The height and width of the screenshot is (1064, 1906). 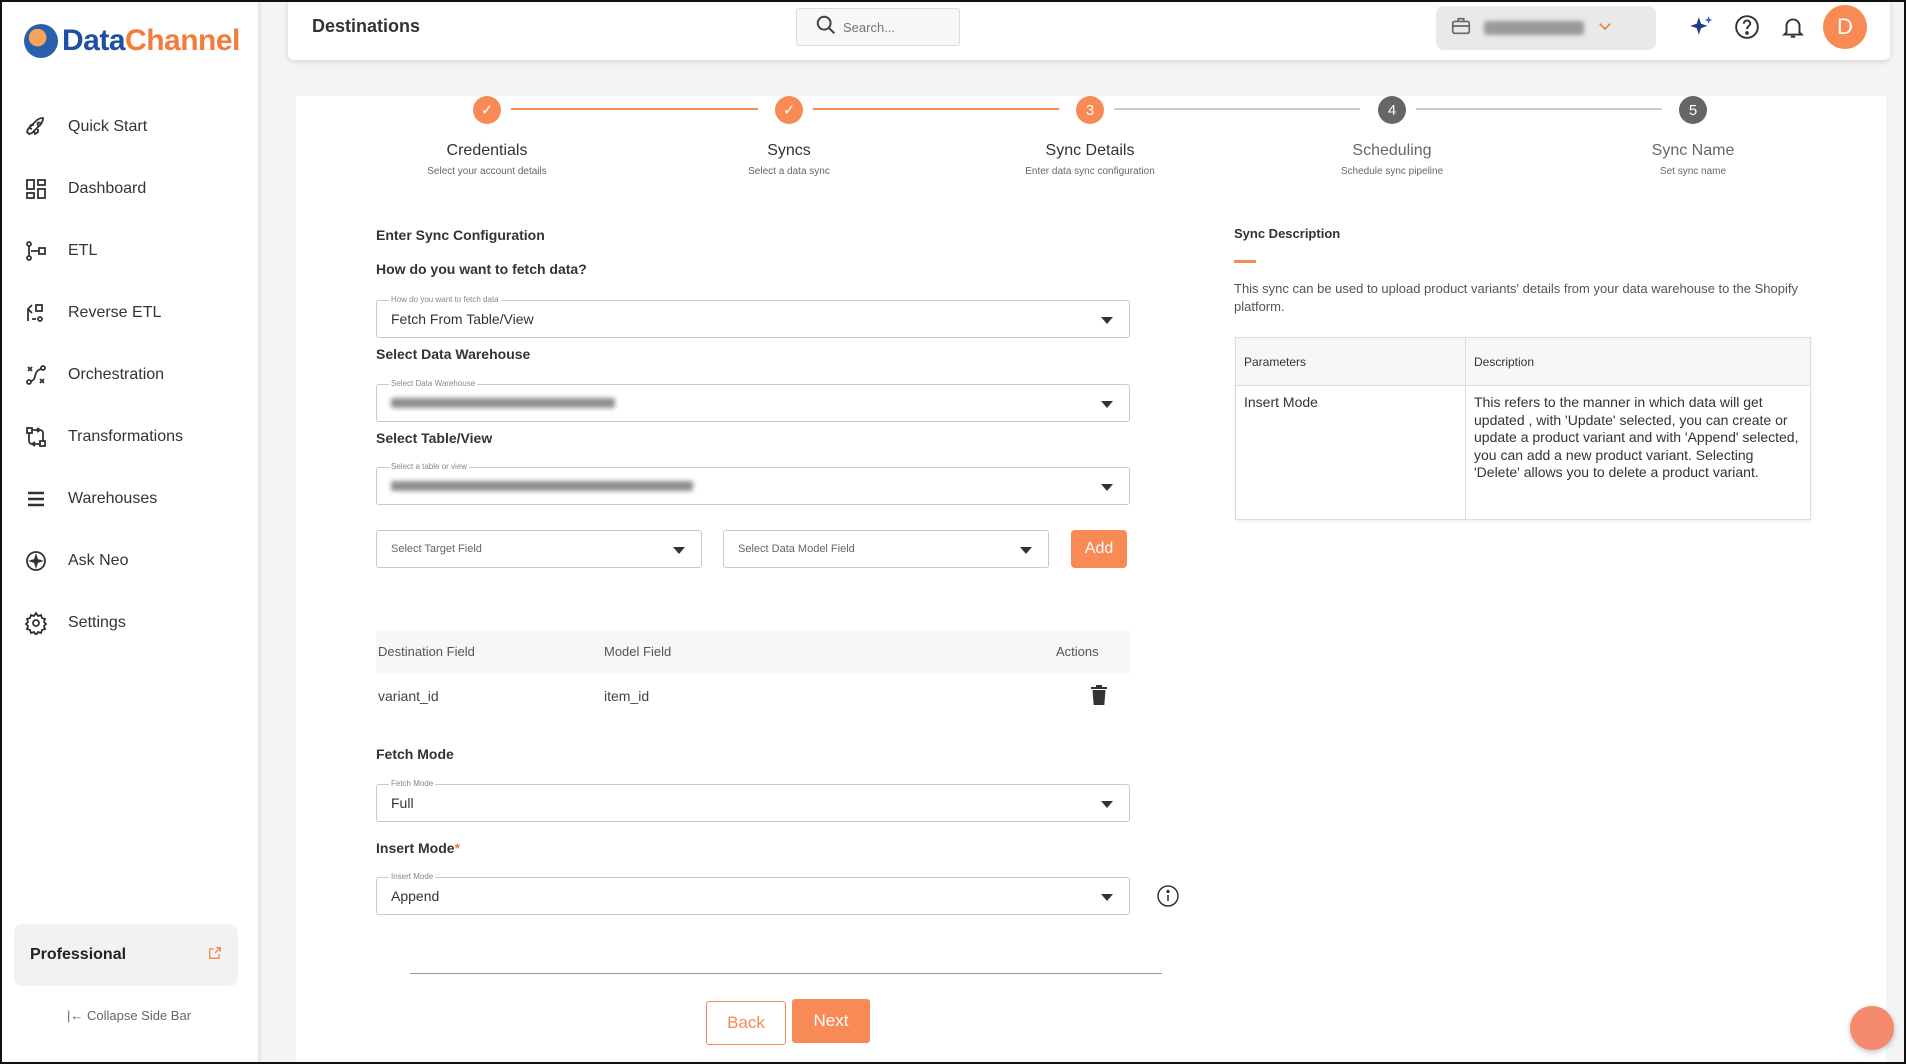 What do you see at coordinates (1693, 171) in the screenshot?
I see `step-subtitle: Set sync name` at bounding box center [1693, 171].